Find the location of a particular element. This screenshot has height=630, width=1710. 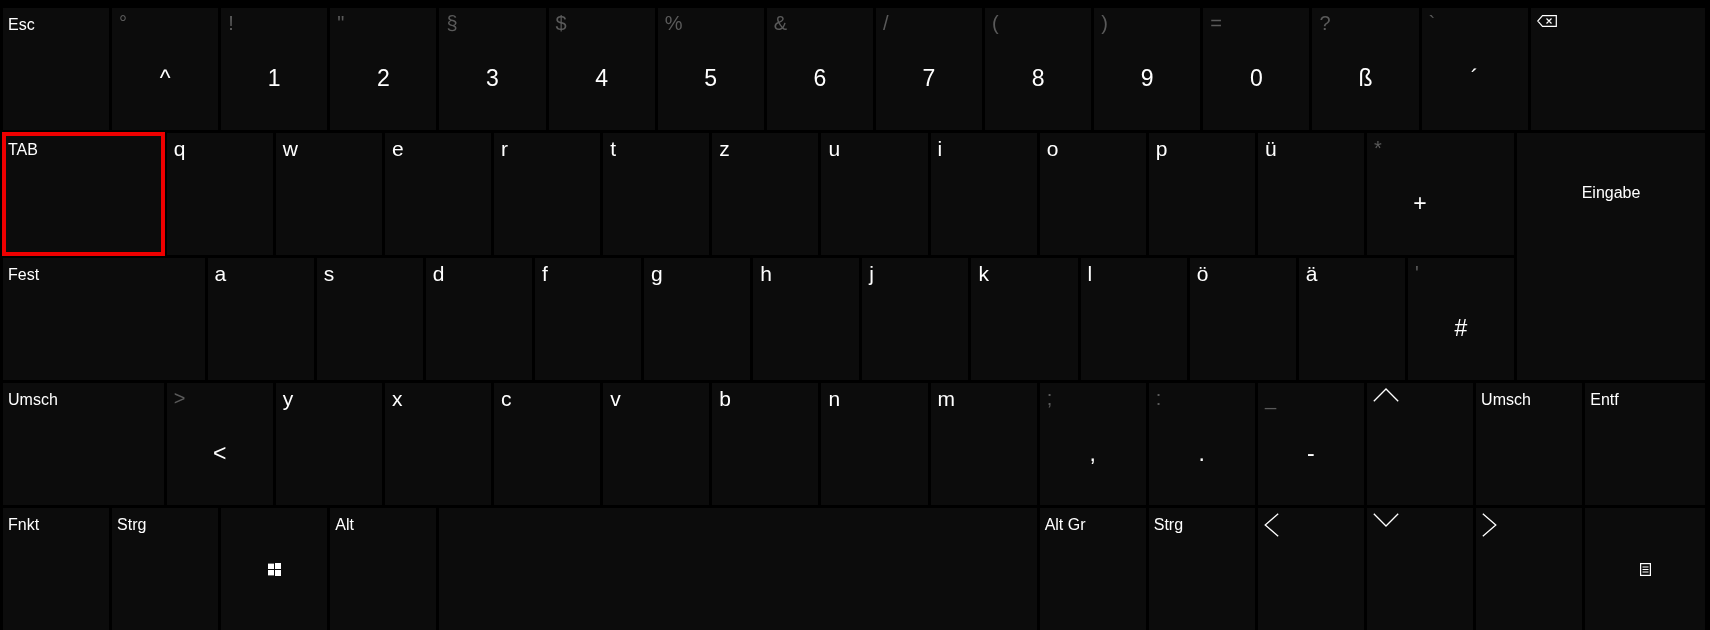

letter-key: ü is located at coordinates (1310, 194).